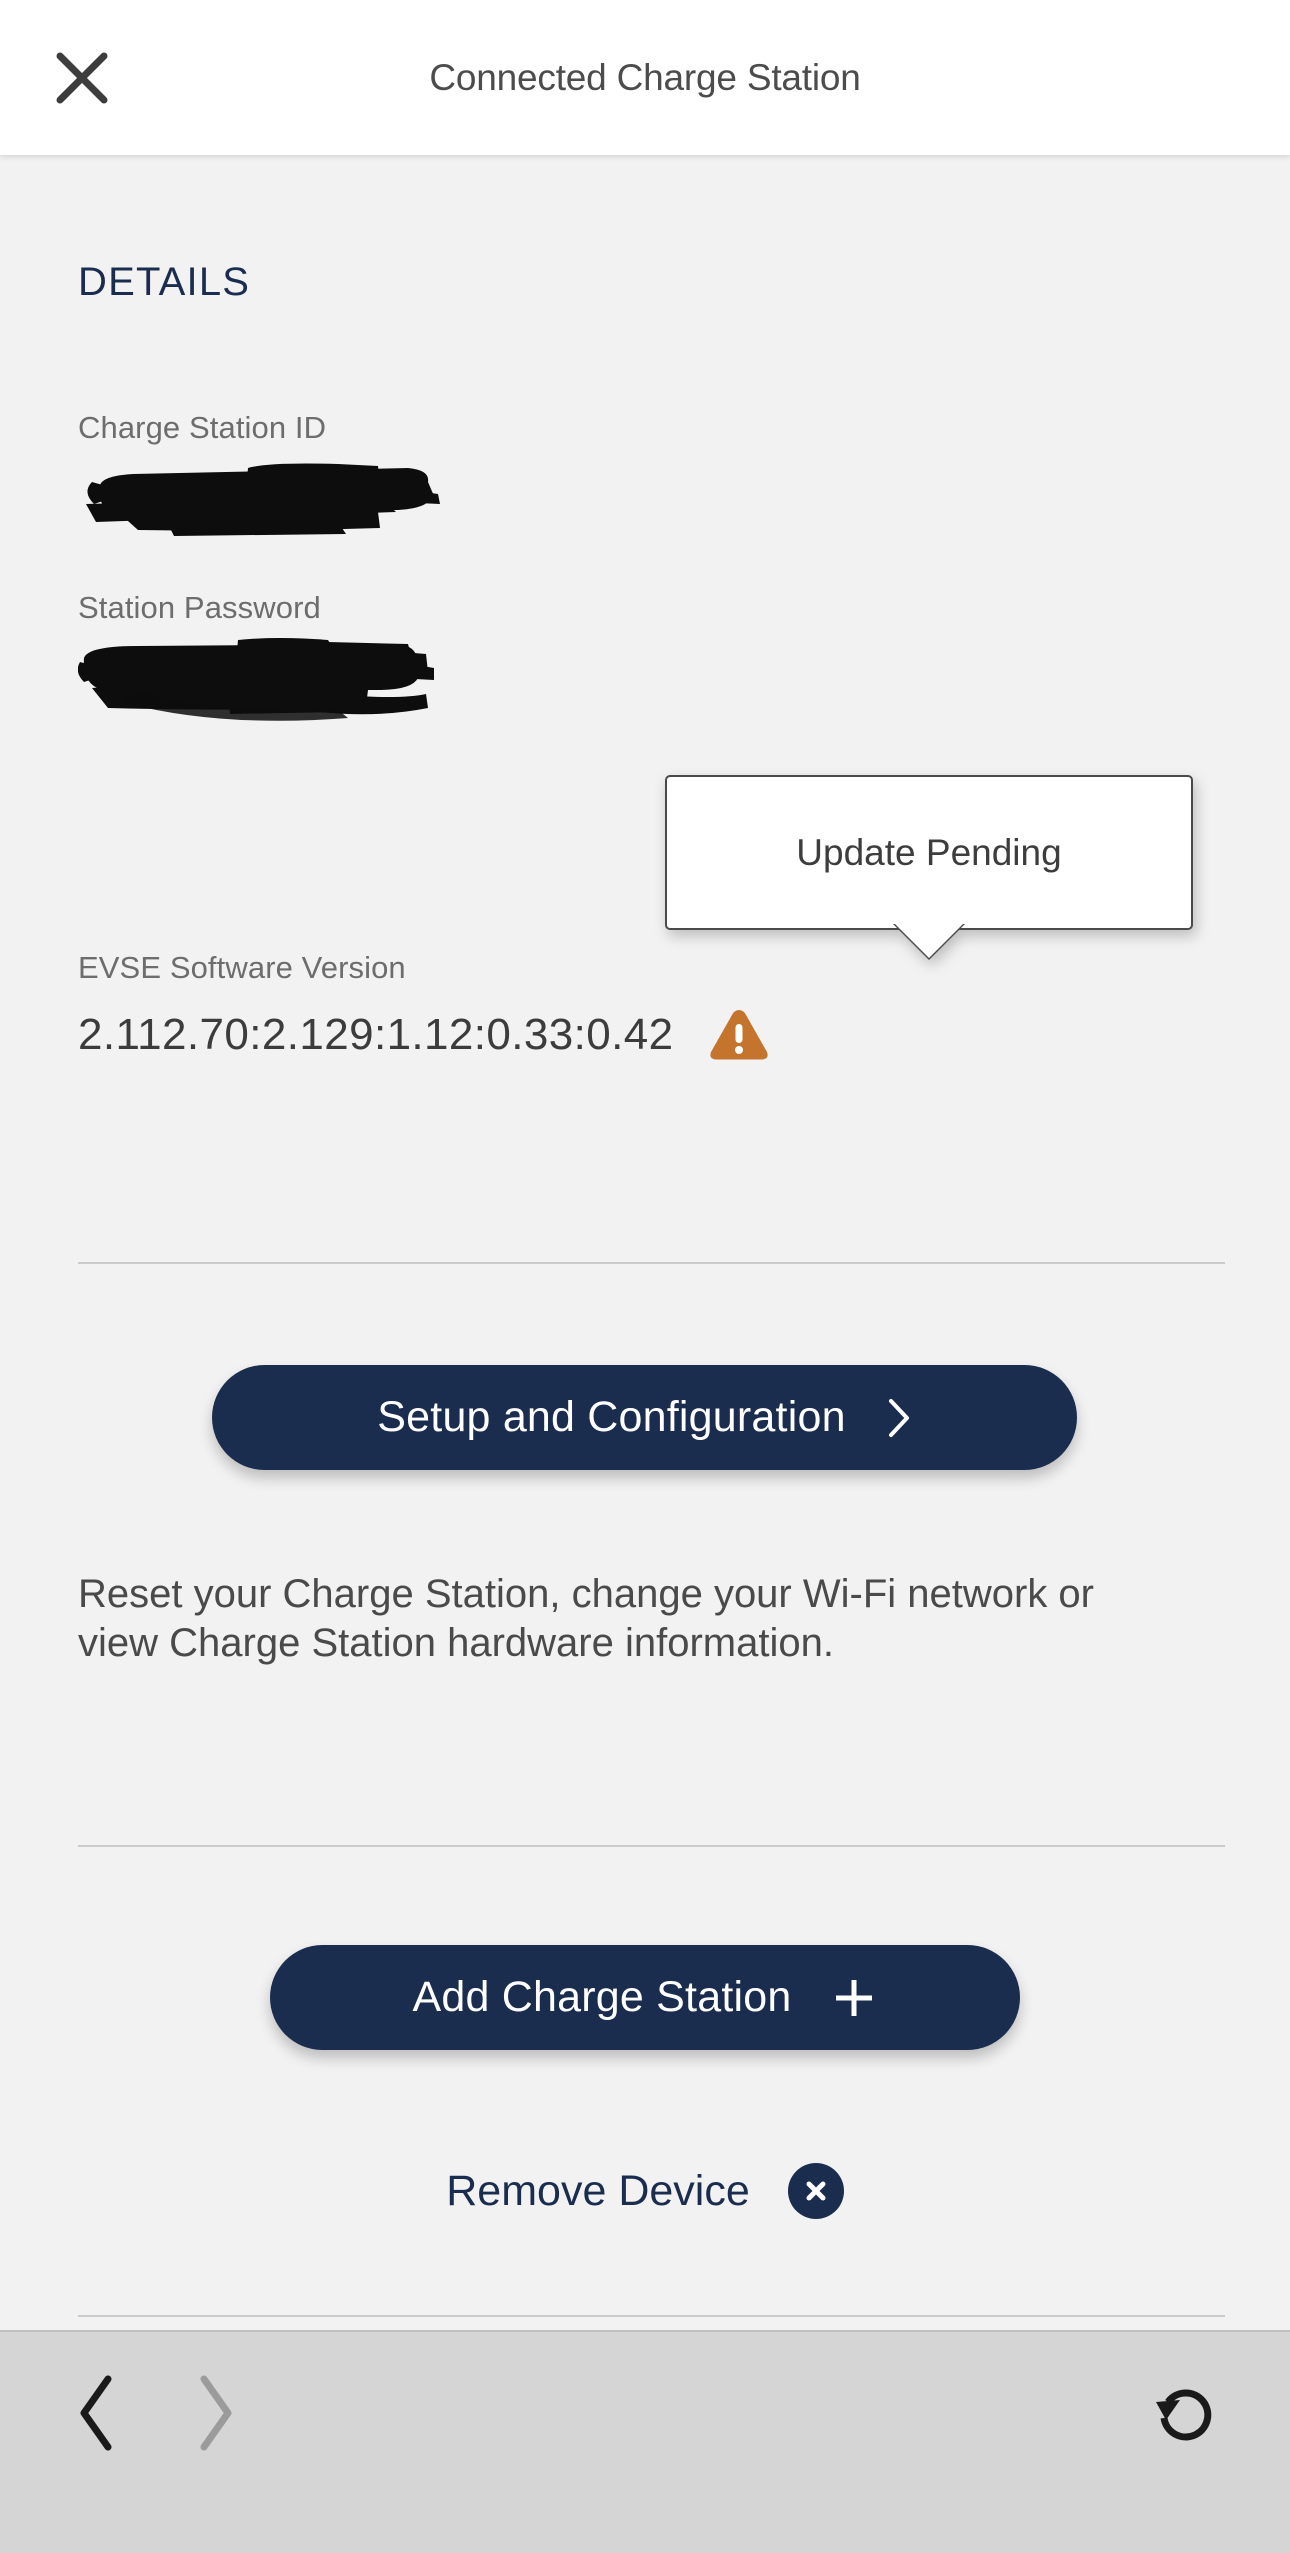 The width and height of the screenshot is (1290, 2553). I want to click on page-title: Connected Charge Station, so click(645, 77).